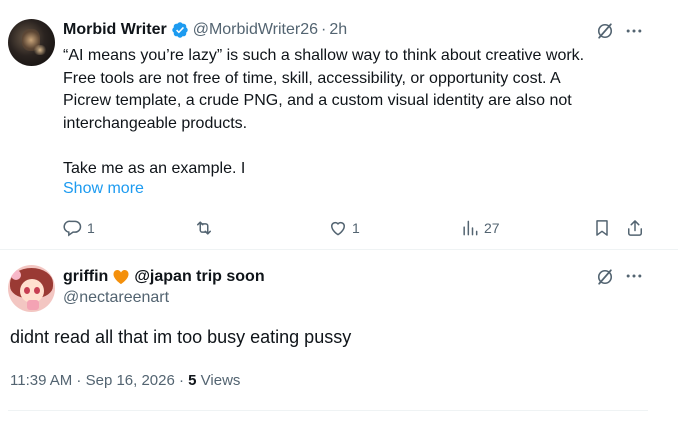 Image resolution: width=678 pixels, height=429 pixels. I want to click on repost-button, so click(204, 228).